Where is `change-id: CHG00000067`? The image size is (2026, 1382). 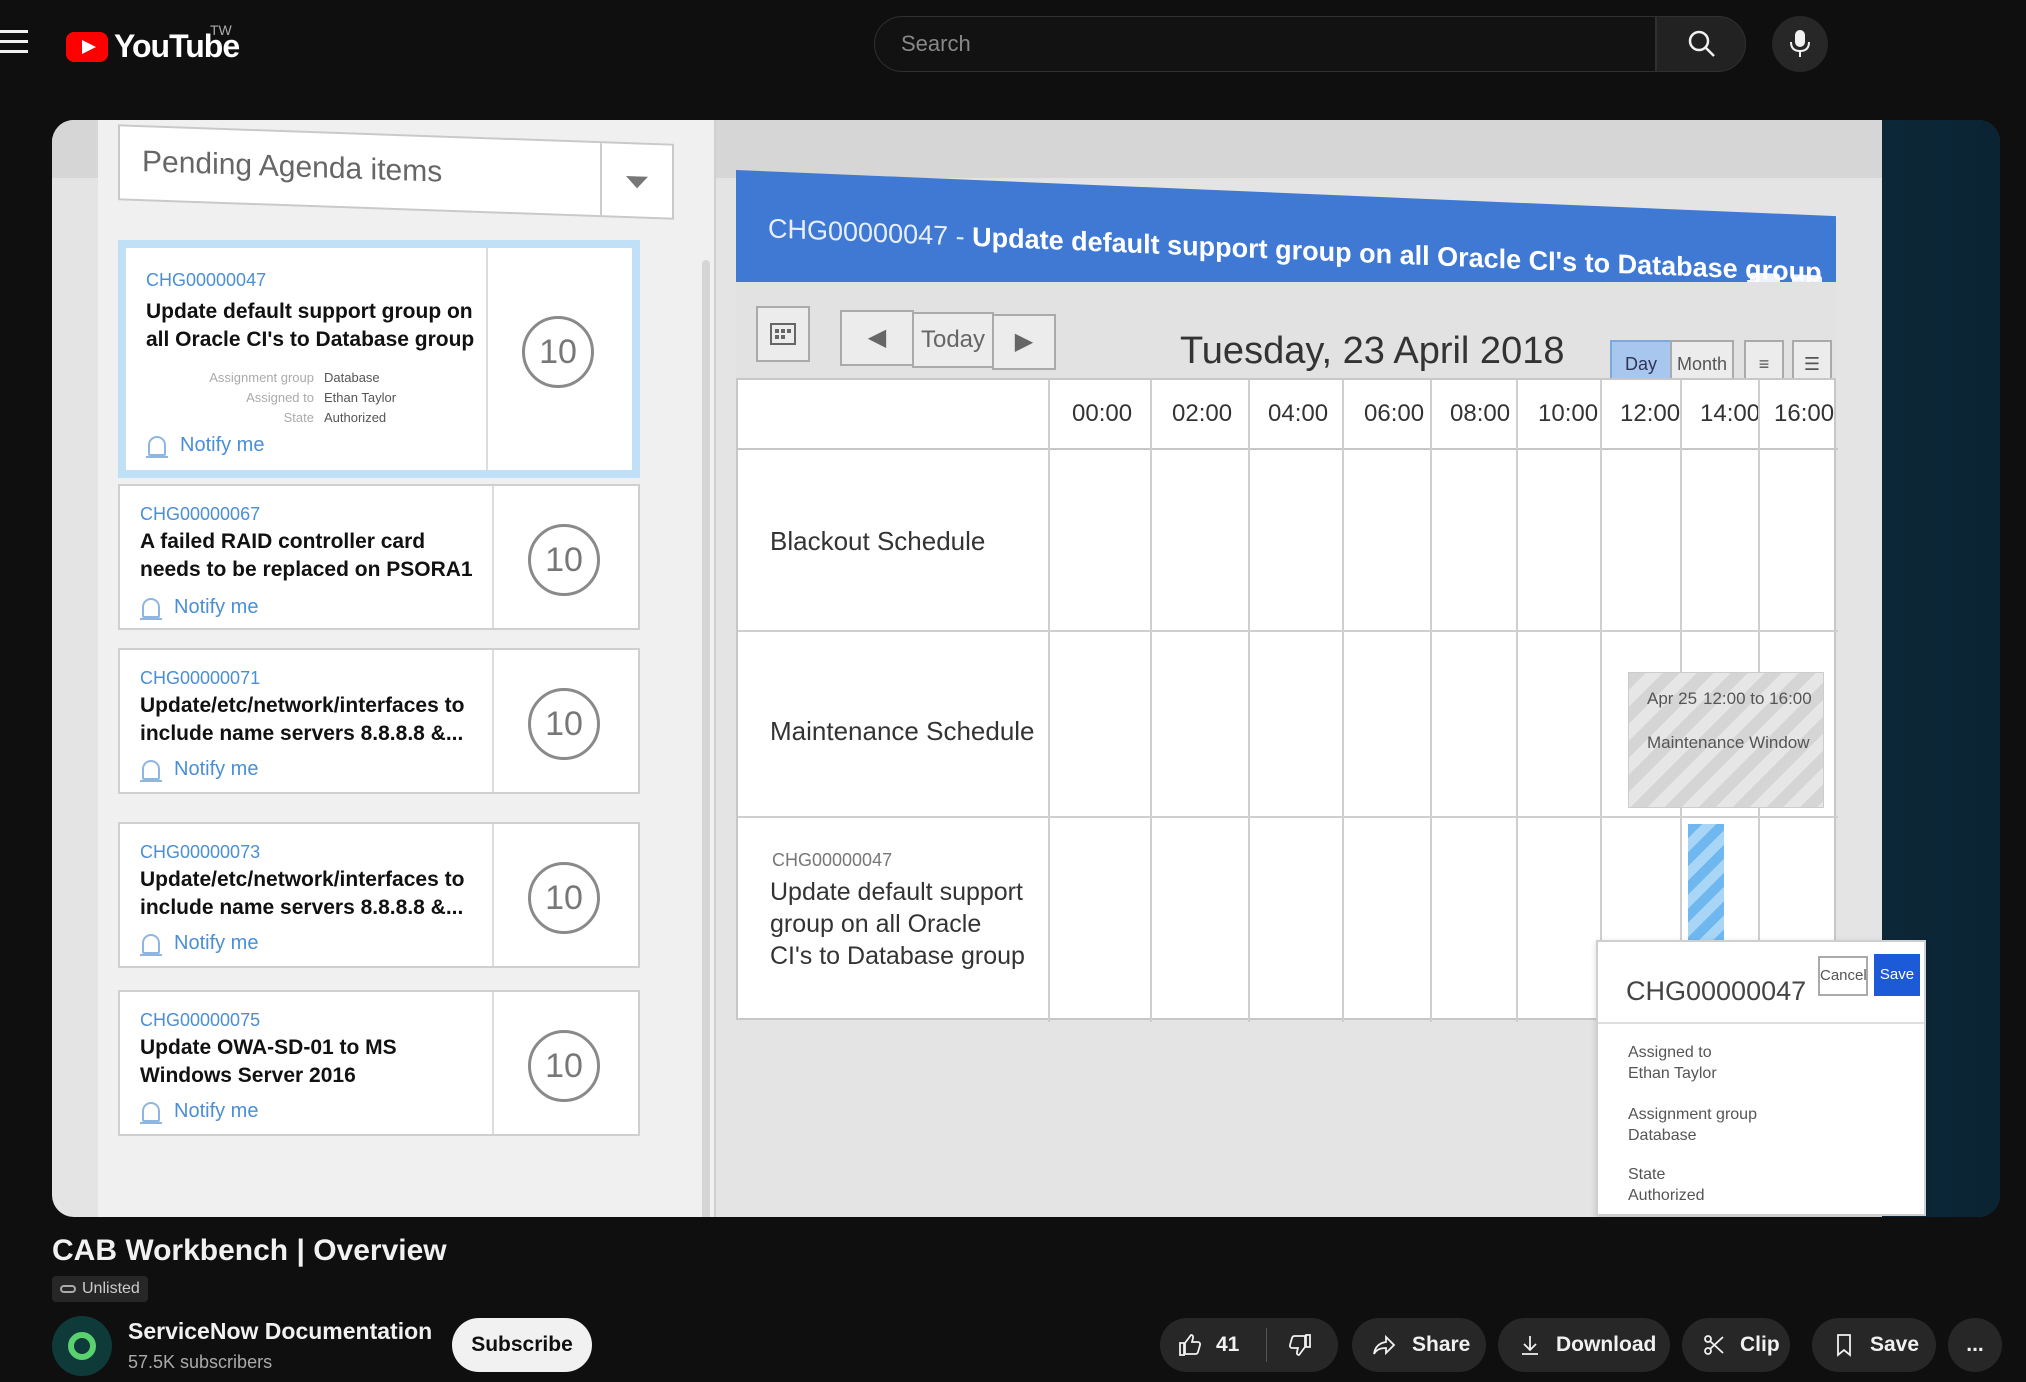
change-id: CHG00000067 is located at coordinates (200, 514).